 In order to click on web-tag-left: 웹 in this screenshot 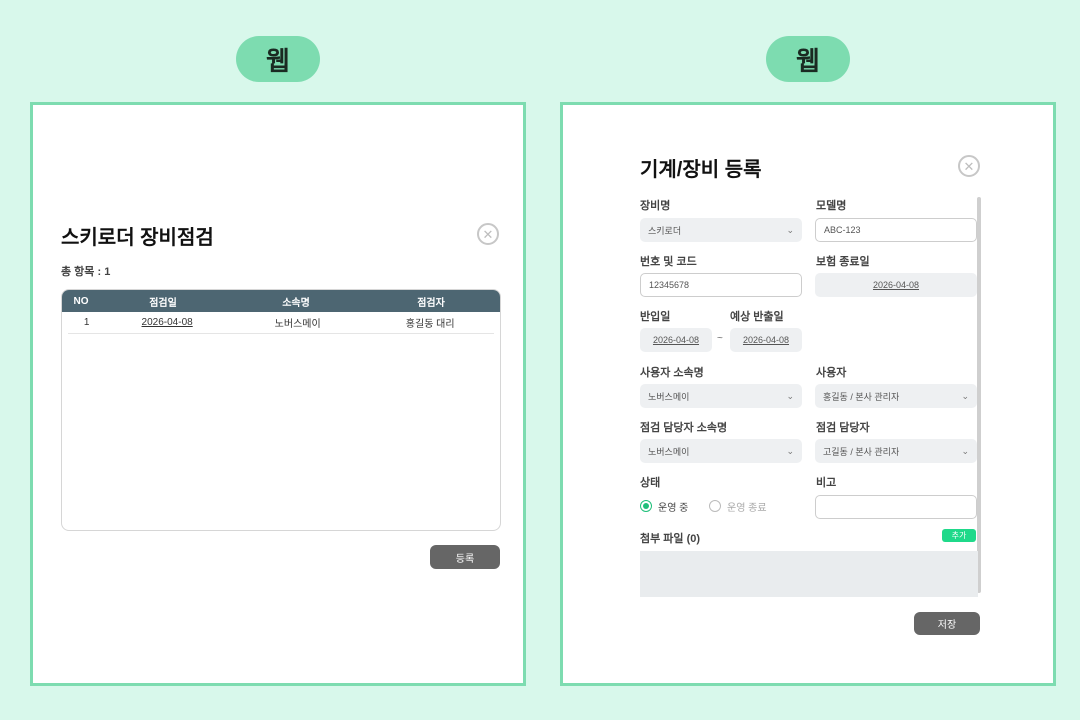, I will do `click(278, 59)`.